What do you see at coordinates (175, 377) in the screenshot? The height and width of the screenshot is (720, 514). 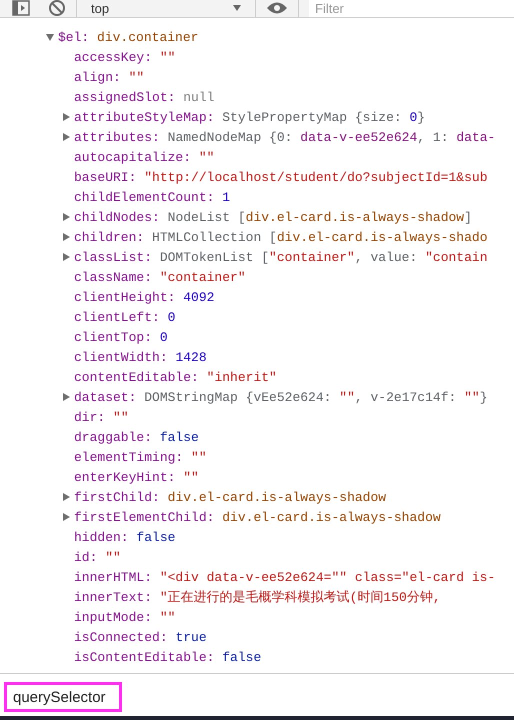 I see `property-line: contentEditable: "inherit"` at bounding box center [175, 377].